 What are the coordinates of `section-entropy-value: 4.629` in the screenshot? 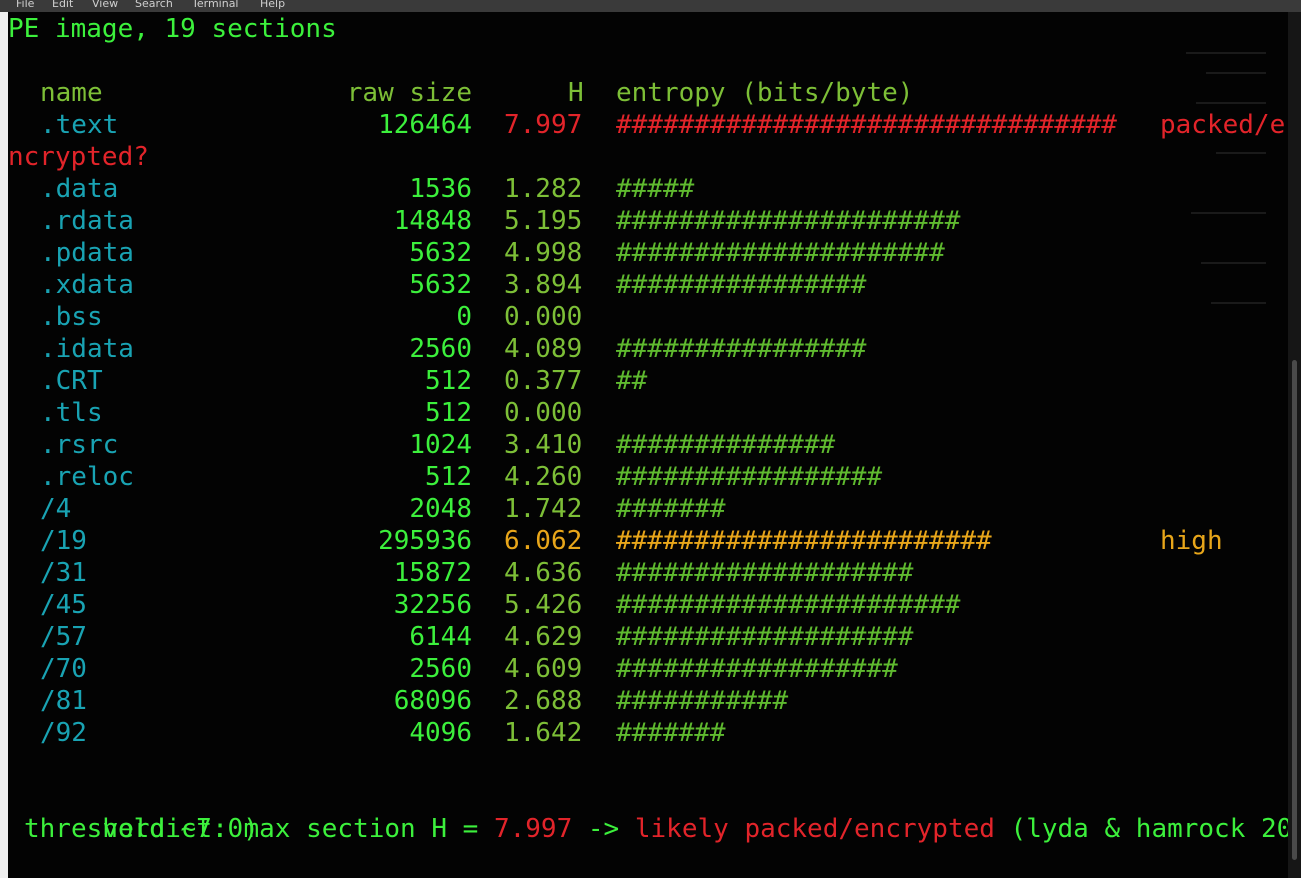 It's located at (543, 637).